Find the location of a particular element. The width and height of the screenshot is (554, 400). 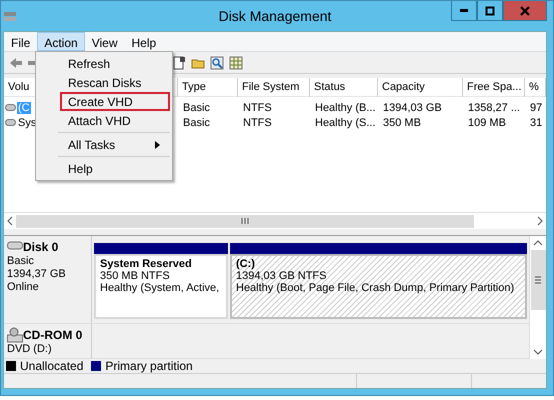

partition-block: System Reserved 350 MB NTFS Healthy (System, Active, is located at coordinates (161, 286).